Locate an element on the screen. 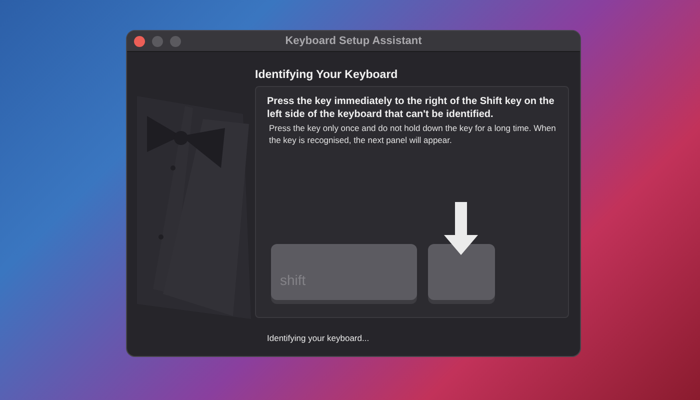 The height and width of the screenshot is (400, 700). minimize-button is located at coordinates (157, 41).